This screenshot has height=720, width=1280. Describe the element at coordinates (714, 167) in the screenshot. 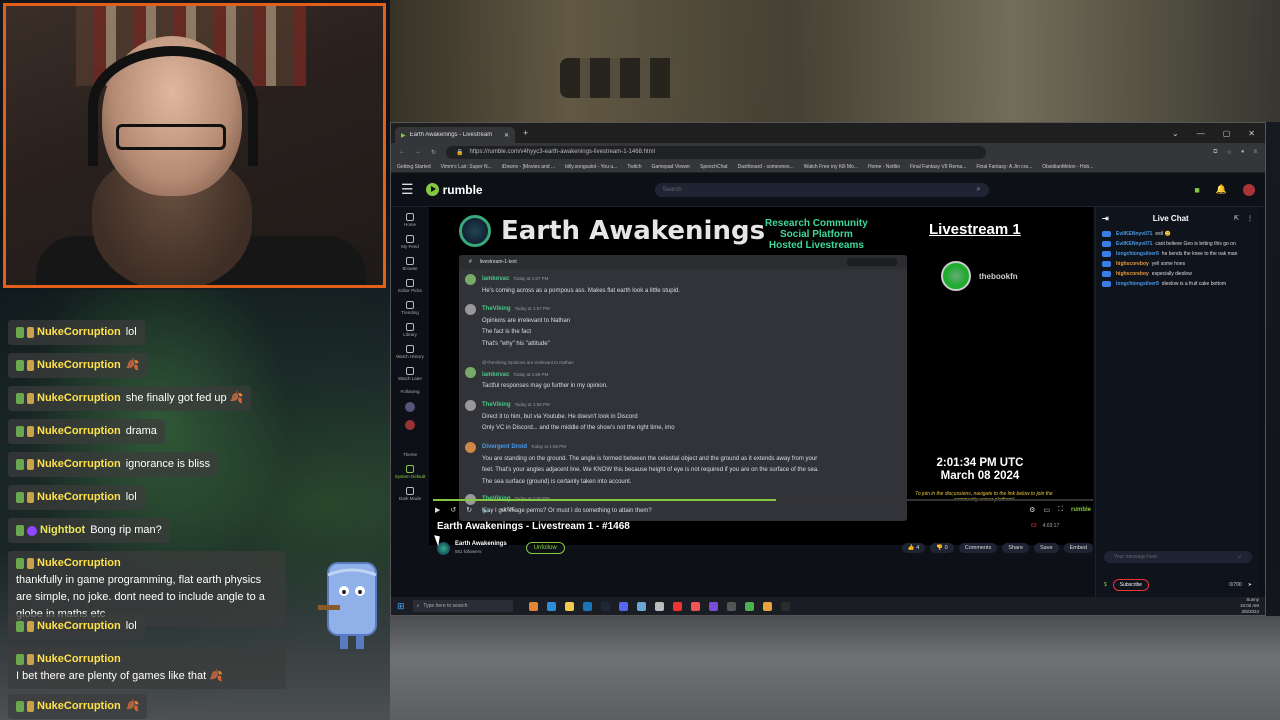

I see `bookmark-item: SpeechChat` at that location.